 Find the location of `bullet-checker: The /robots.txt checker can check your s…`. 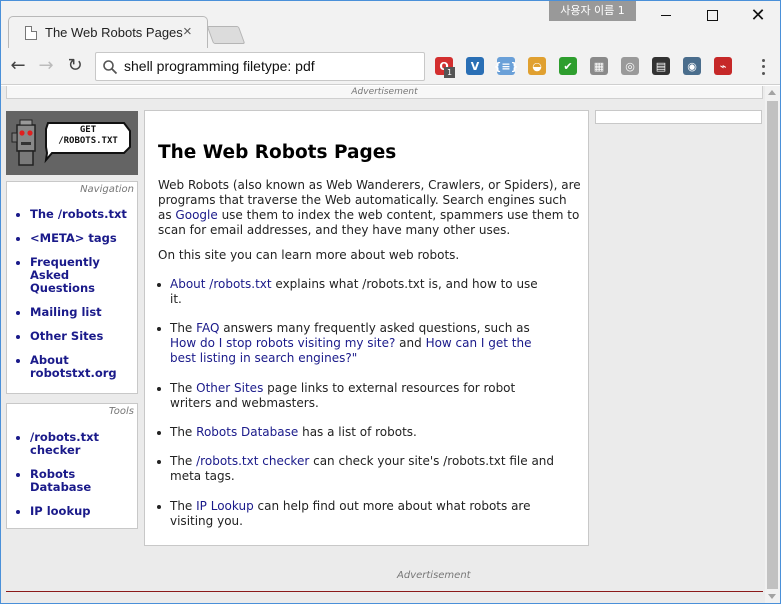

bullet-checker: The /robots.txt checker can check your s… is located at coordinates (355, 469).